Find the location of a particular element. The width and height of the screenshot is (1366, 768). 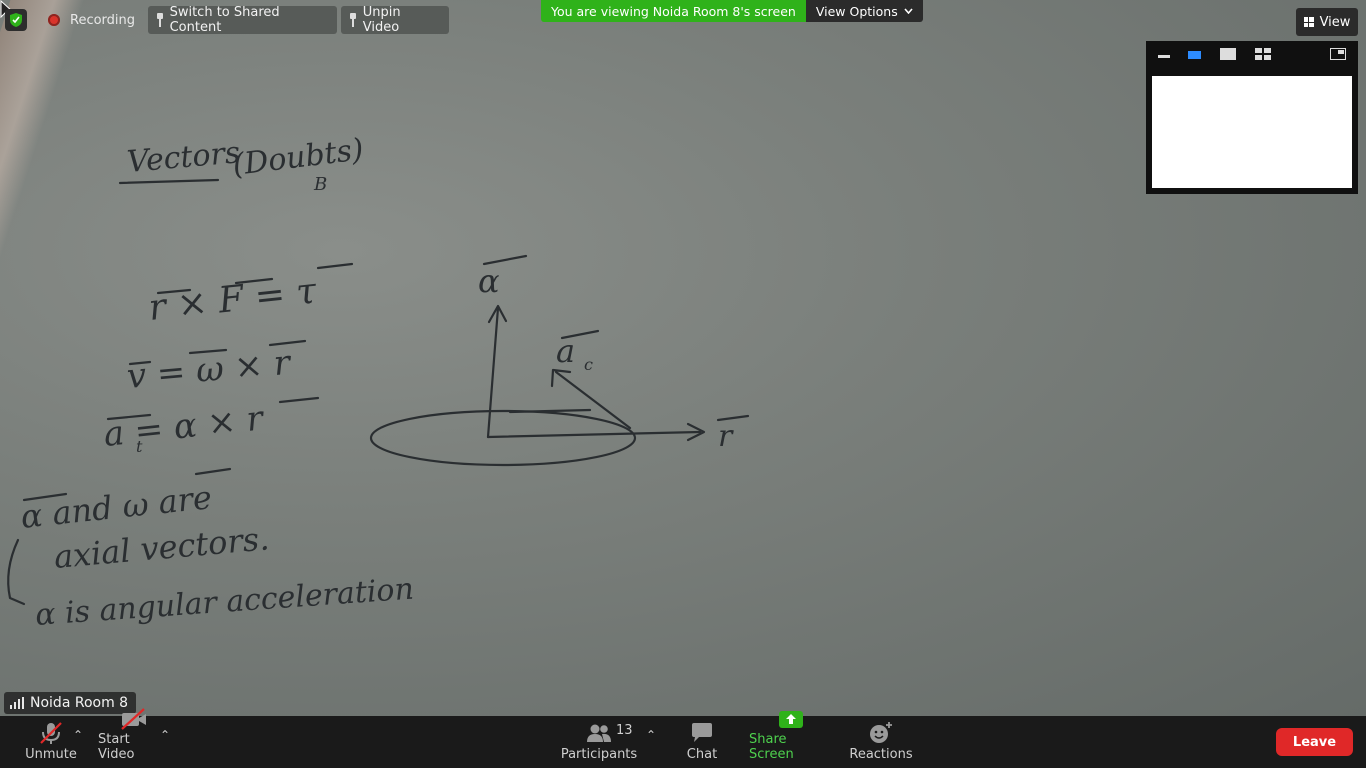

signal-icon is located at coordinates (17, 703).